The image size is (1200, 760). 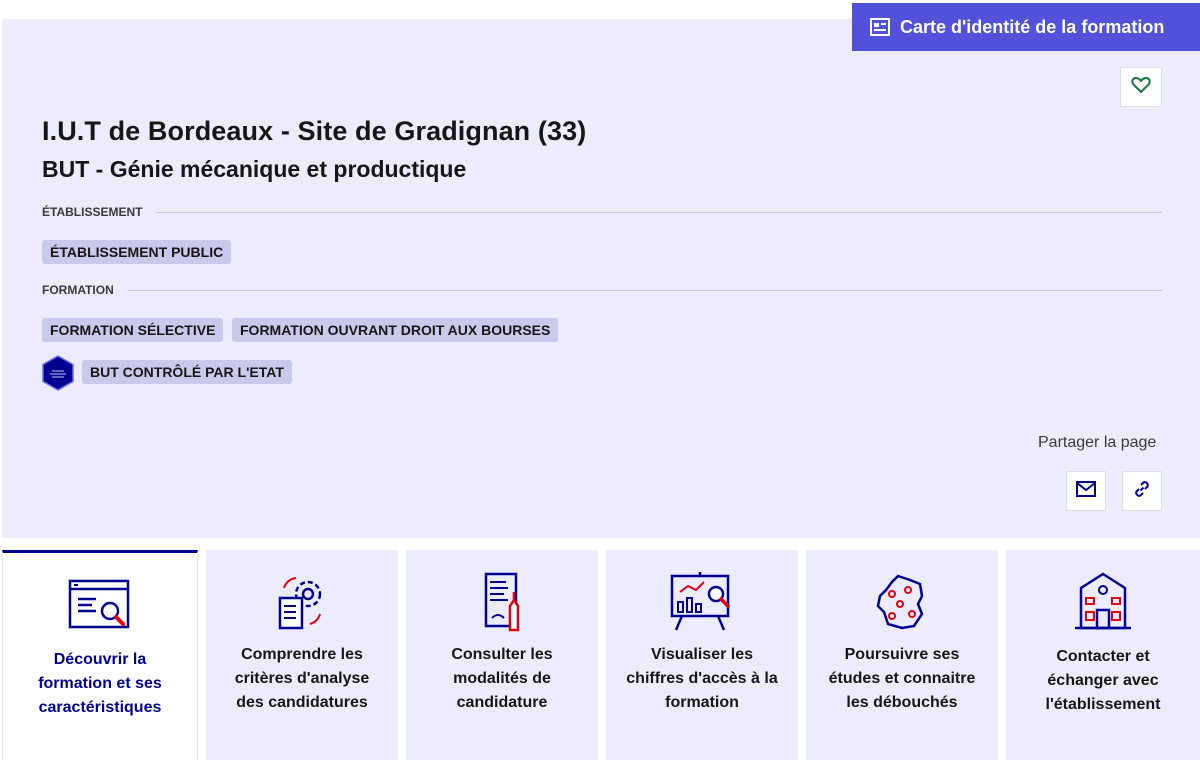 I want to click on tab-label-line: Comprendre les, so click(x=302, y=654).